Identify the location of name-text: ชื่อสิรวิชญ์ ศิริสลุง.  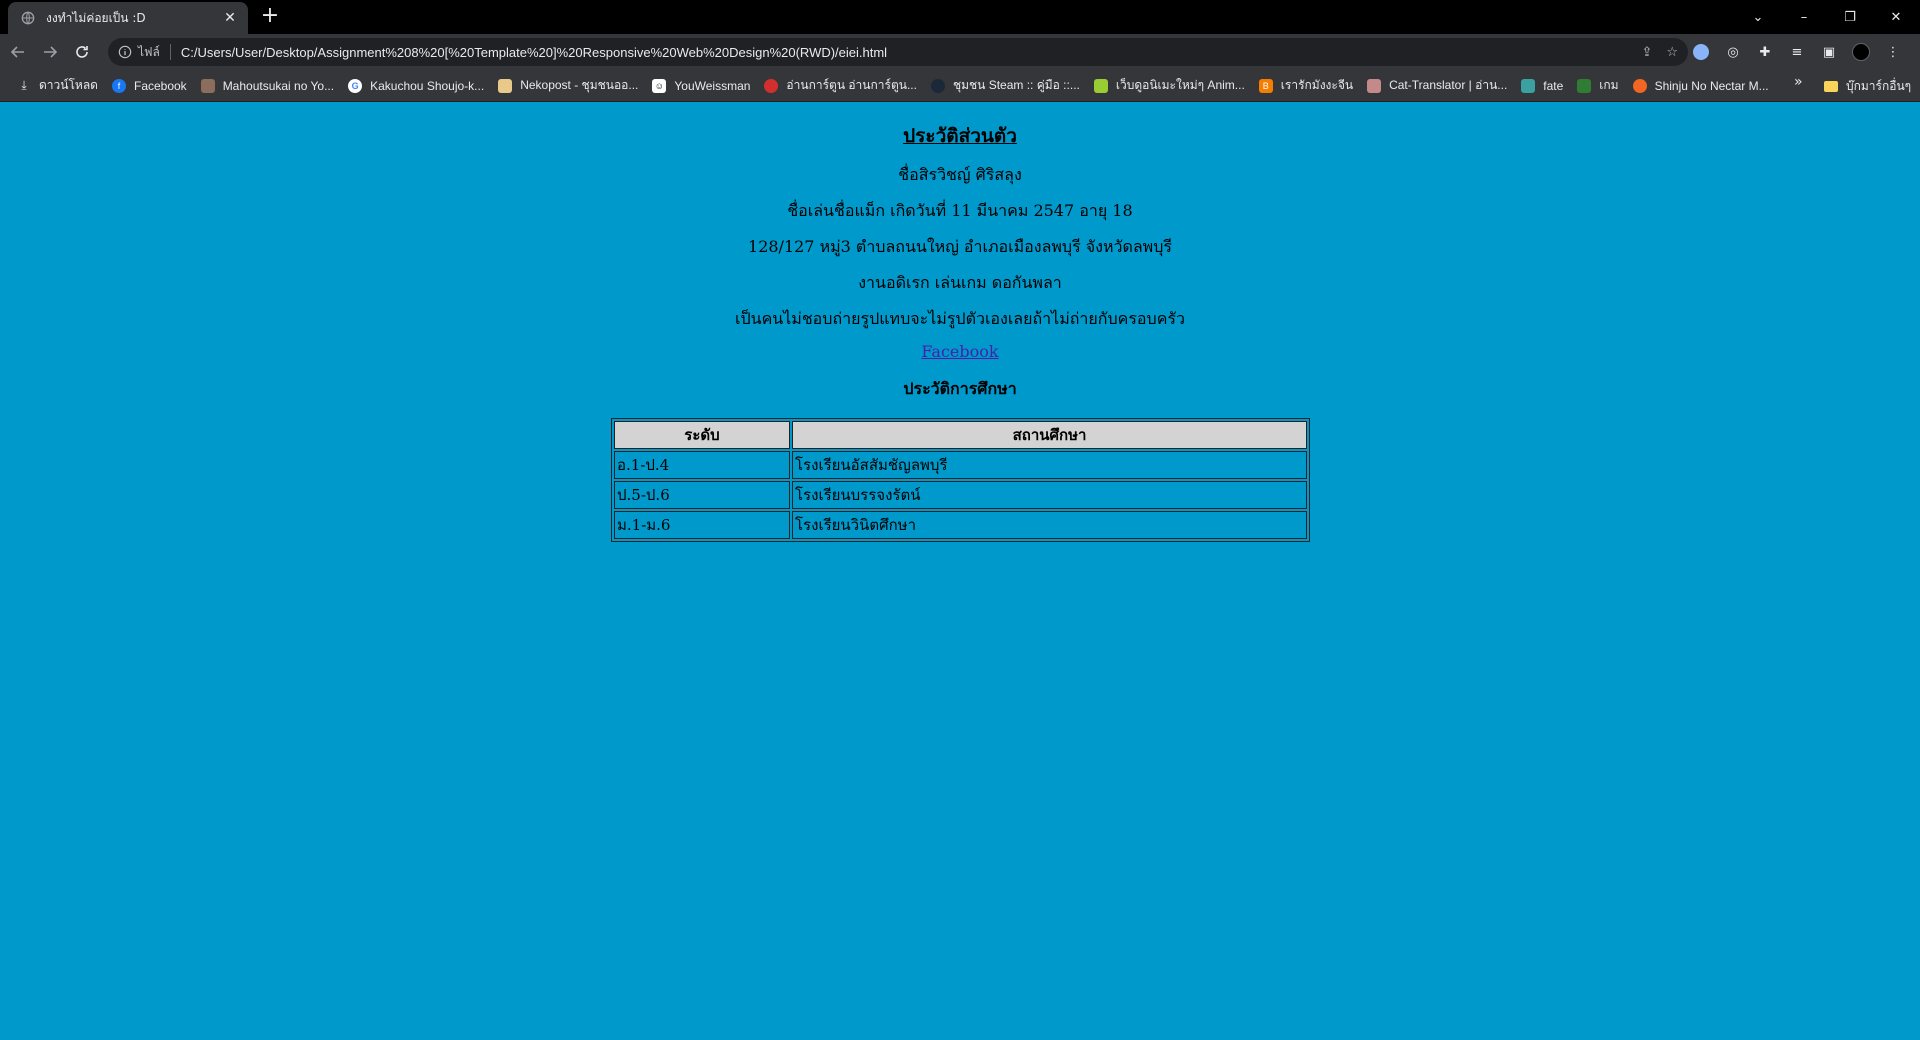
(960, 174).